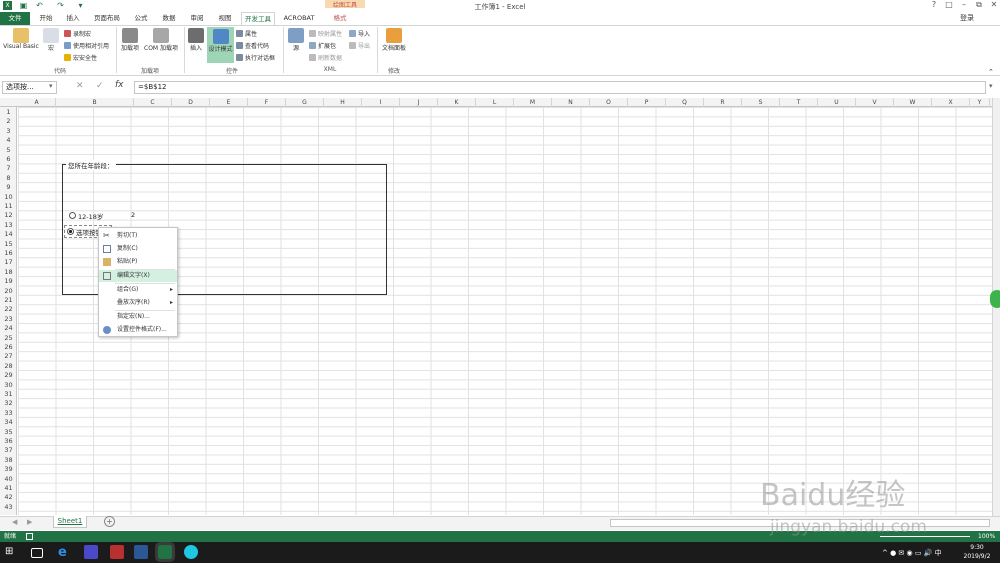  Describe the element at coordinates (325, 57) in the screenshot. I see `refresh-data-button: 刷新数据` at that location.